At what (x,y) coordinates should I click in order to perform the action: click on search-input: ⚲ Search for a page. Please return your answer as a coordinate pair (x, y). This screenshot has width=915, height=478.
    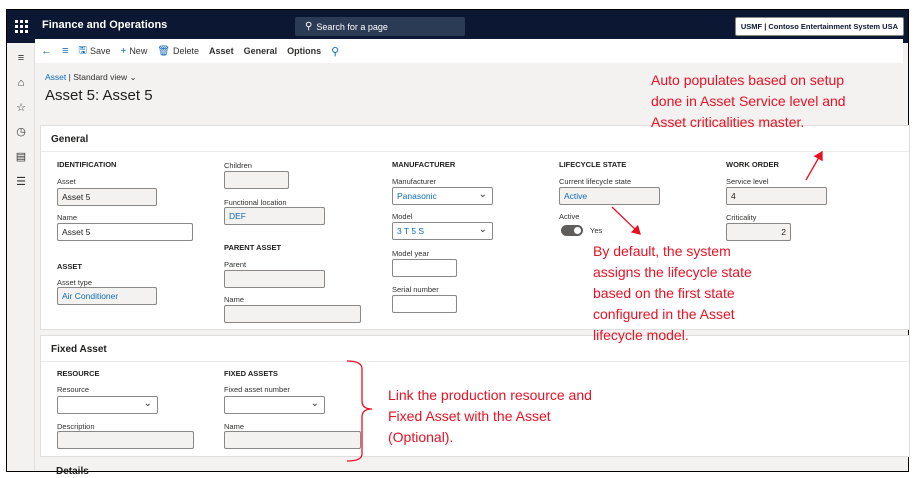
    Looking at the image, I should click on (380, 26).